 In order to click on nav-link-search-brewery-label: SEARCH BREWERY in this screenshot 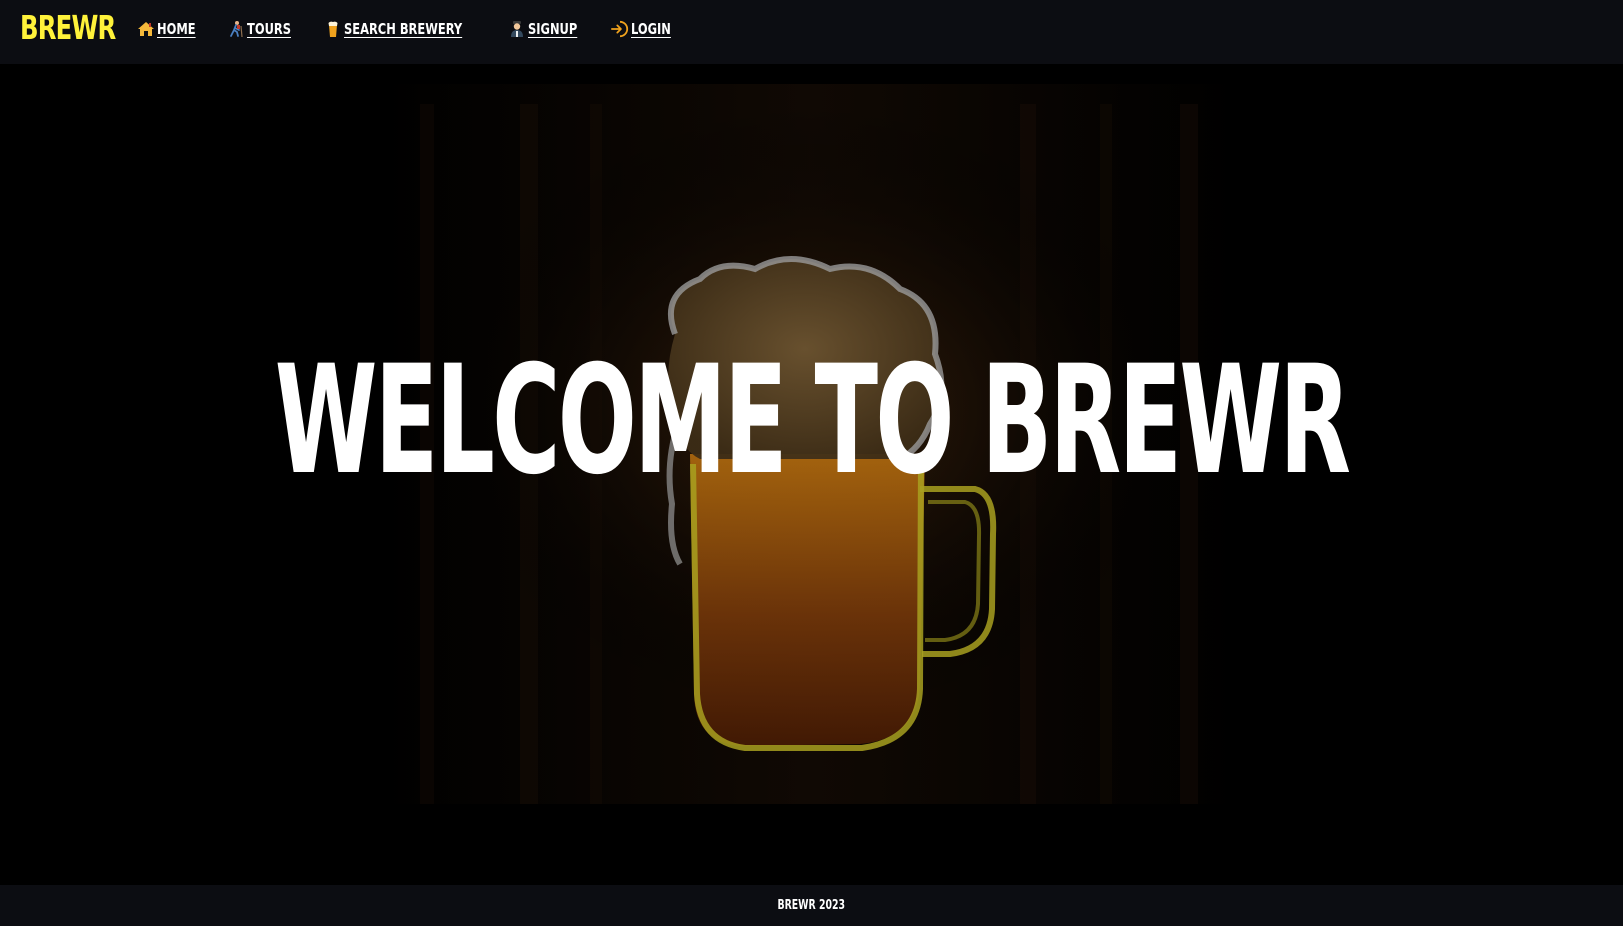, I will do `click(403, 29)`.